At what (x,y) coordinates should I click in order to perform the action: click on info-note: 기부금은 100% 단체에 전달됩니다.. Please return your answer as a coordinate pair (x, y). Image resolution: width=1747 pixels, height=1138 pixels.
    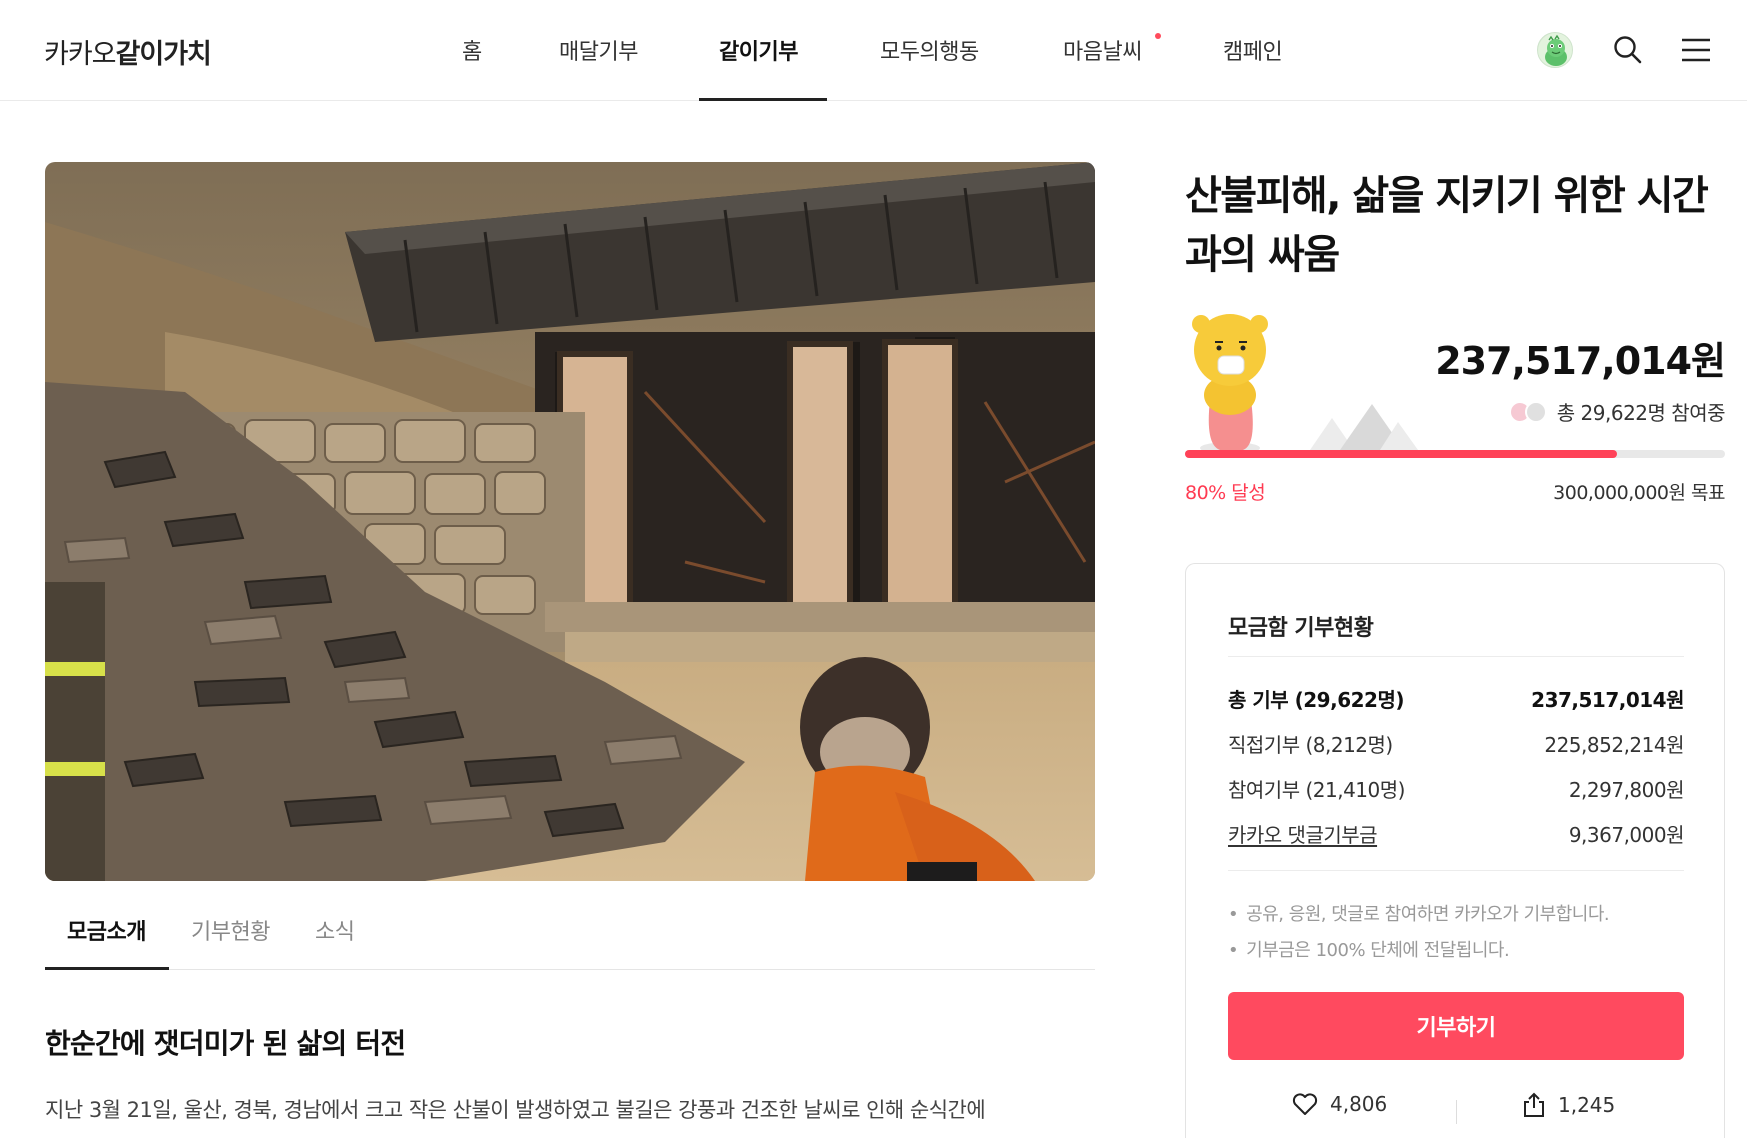
    Looking at the image, I should click on (1369, 949).